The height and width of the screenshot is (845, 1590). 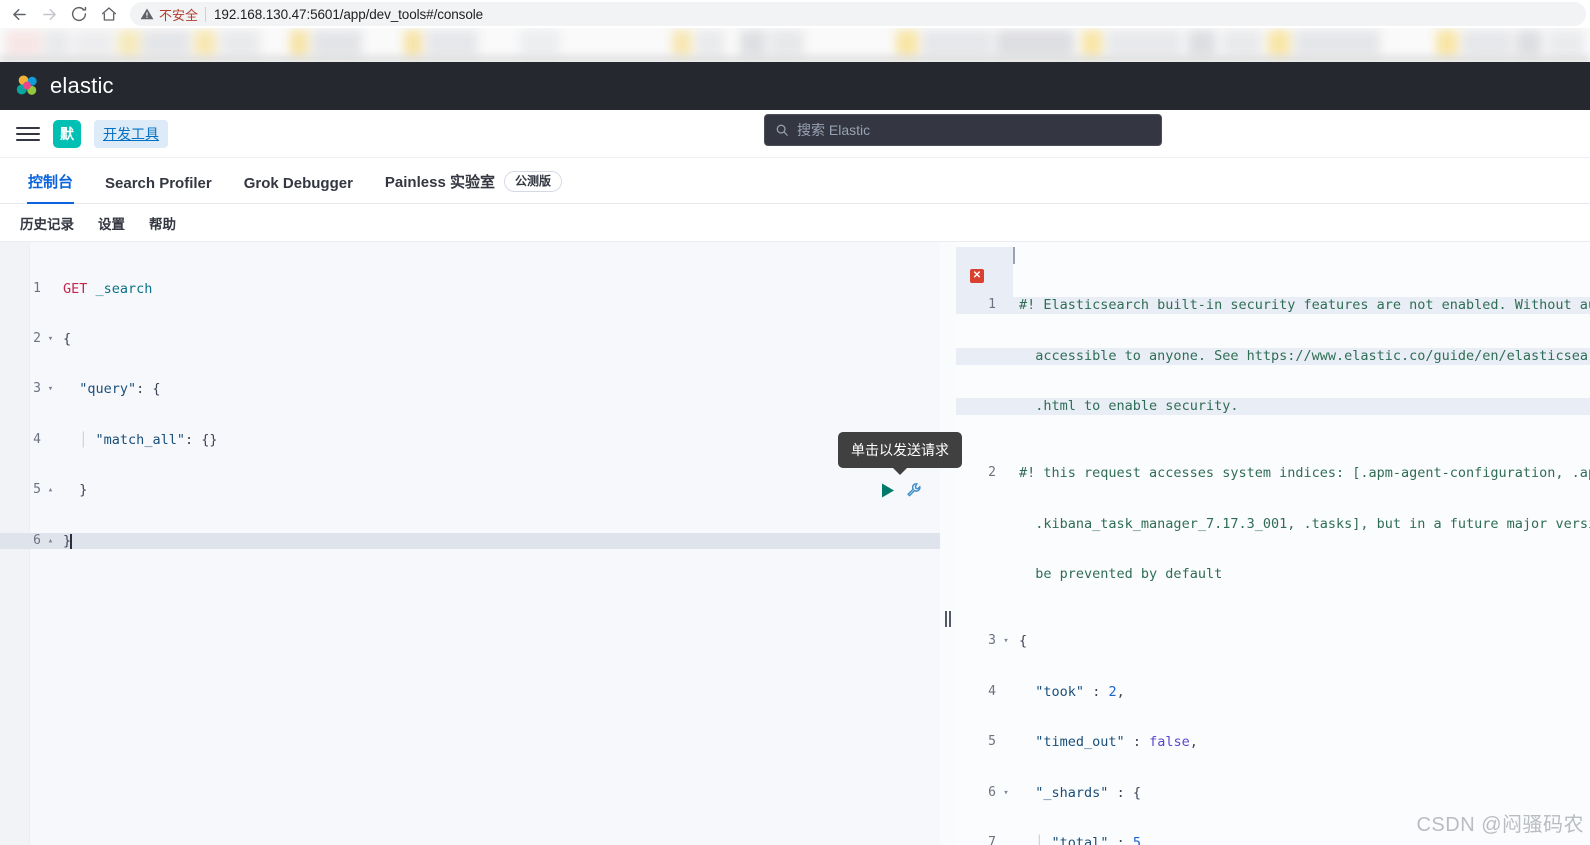 I want to click on submenu-item-history: 历史记录, so click(x=47, y=223).